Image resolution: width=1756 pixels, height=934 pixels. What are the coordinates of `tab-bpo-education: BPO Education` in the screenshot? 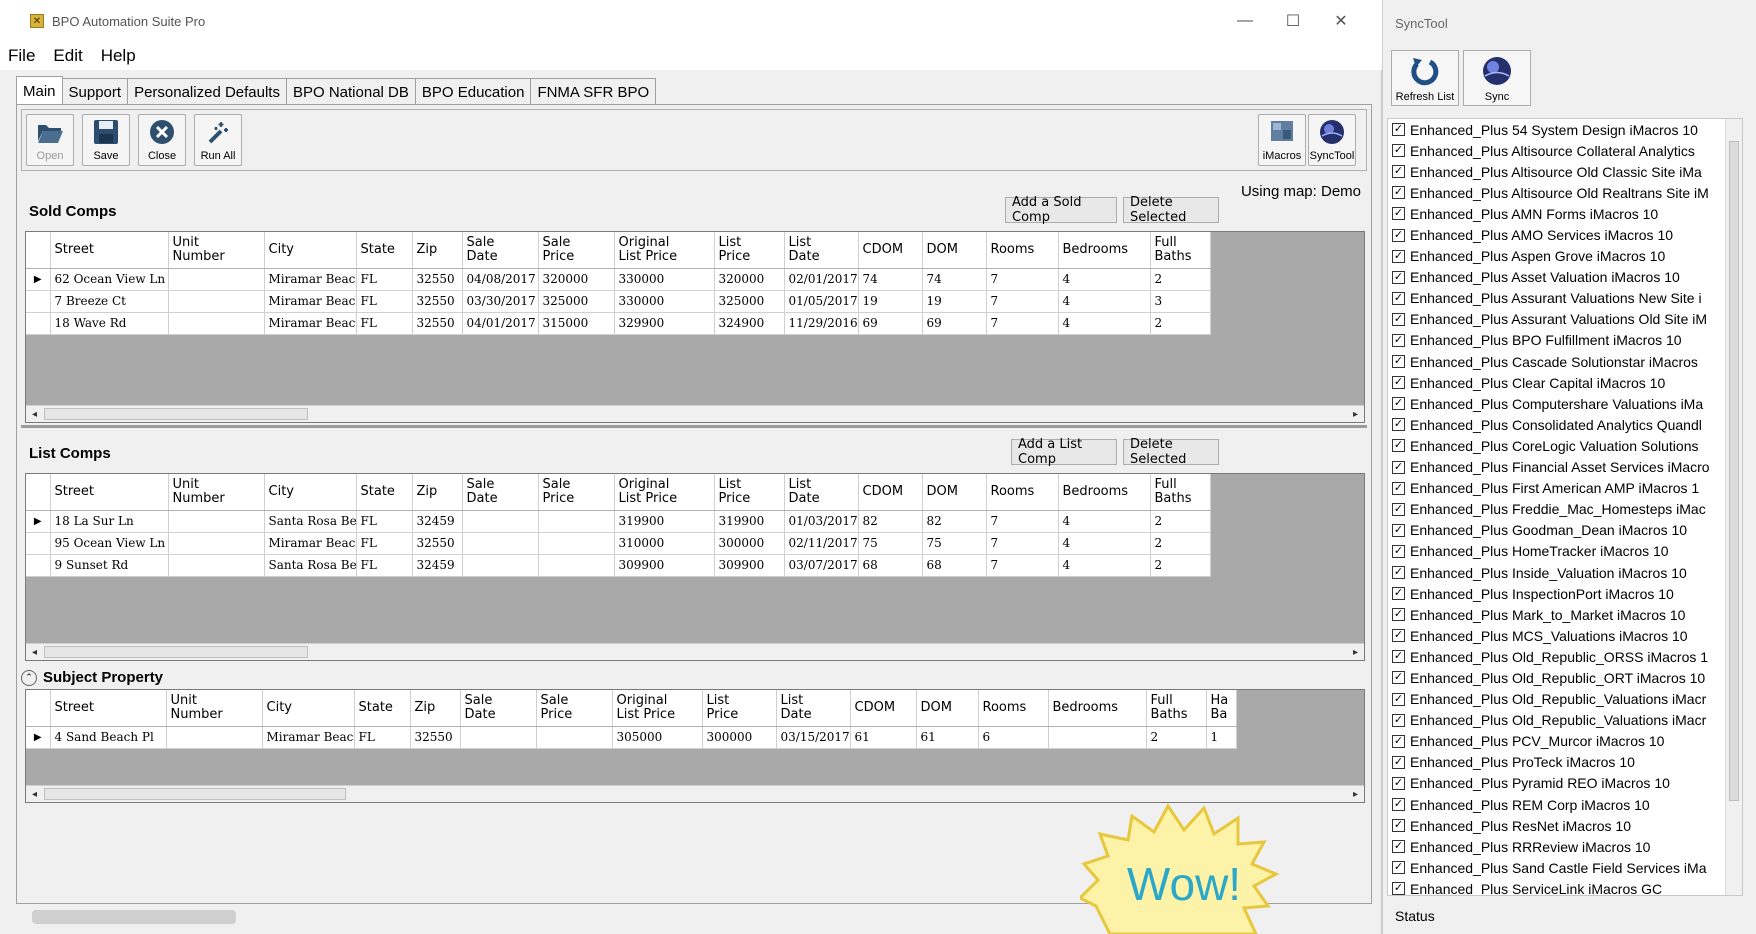 It's located at (473, 91).